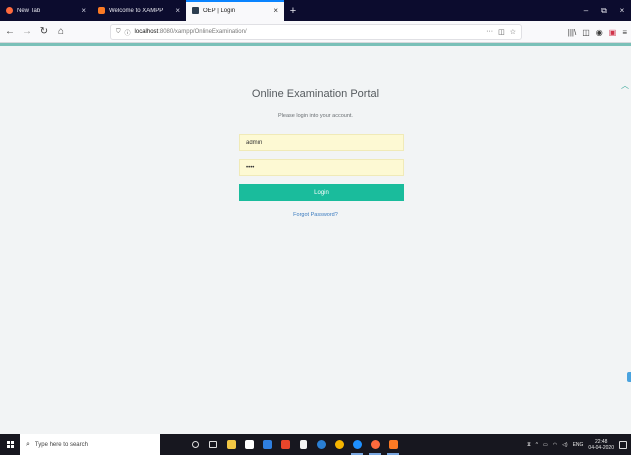 This screenshot has width=631, height=455. I want to click on notification-icon, so click(623, 444).